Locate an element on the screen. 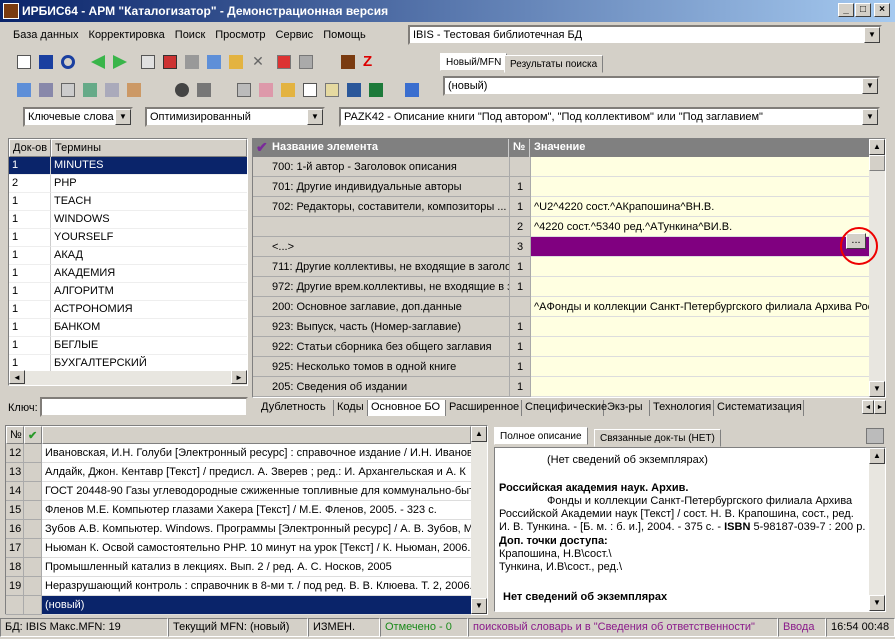 This screenshot has width=895, height=639. value-cell: ^U2^4220 сост.^AКрапошина^BН.В. is located at coordinates (700, 207).